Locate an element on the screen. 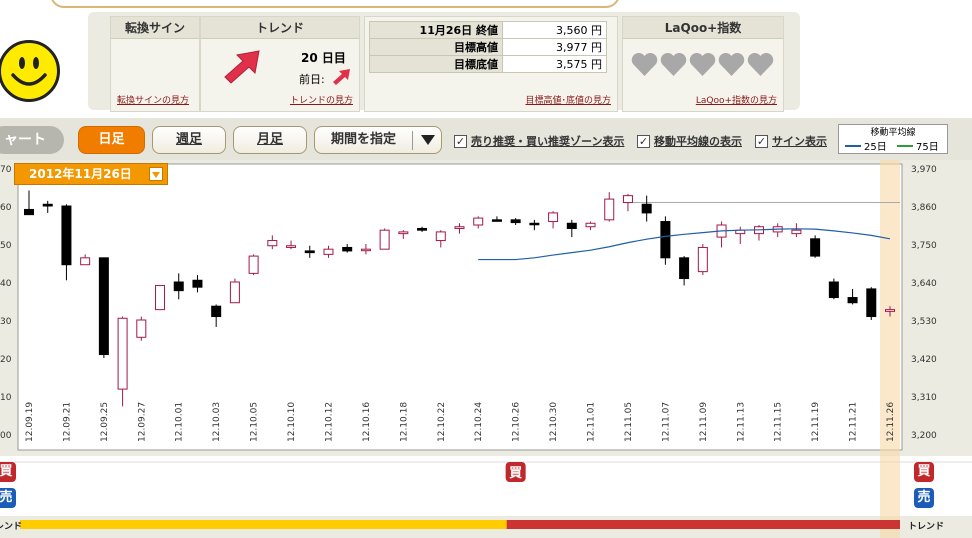  x-tick-label: 12.10.01 is located at coordinates (180, 422).